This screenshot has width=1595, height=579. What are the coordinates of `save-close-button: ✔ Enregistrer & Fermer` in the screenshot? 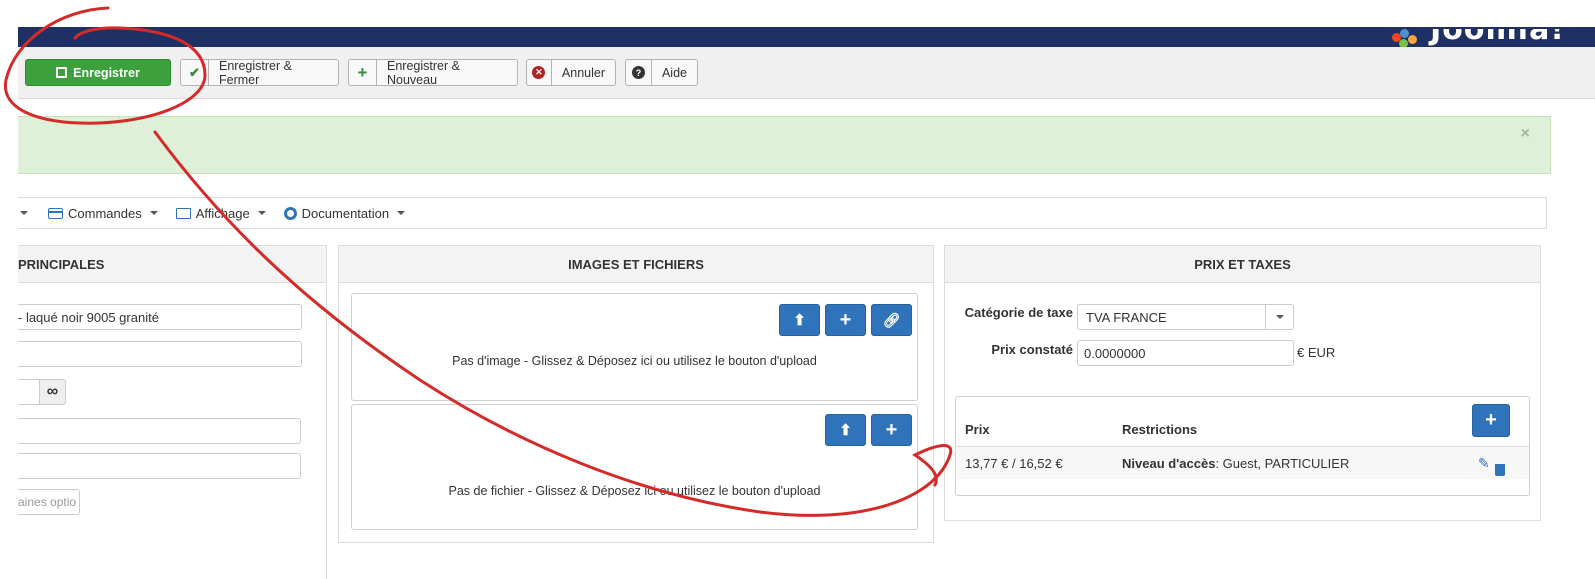 It's located at (259, 72).